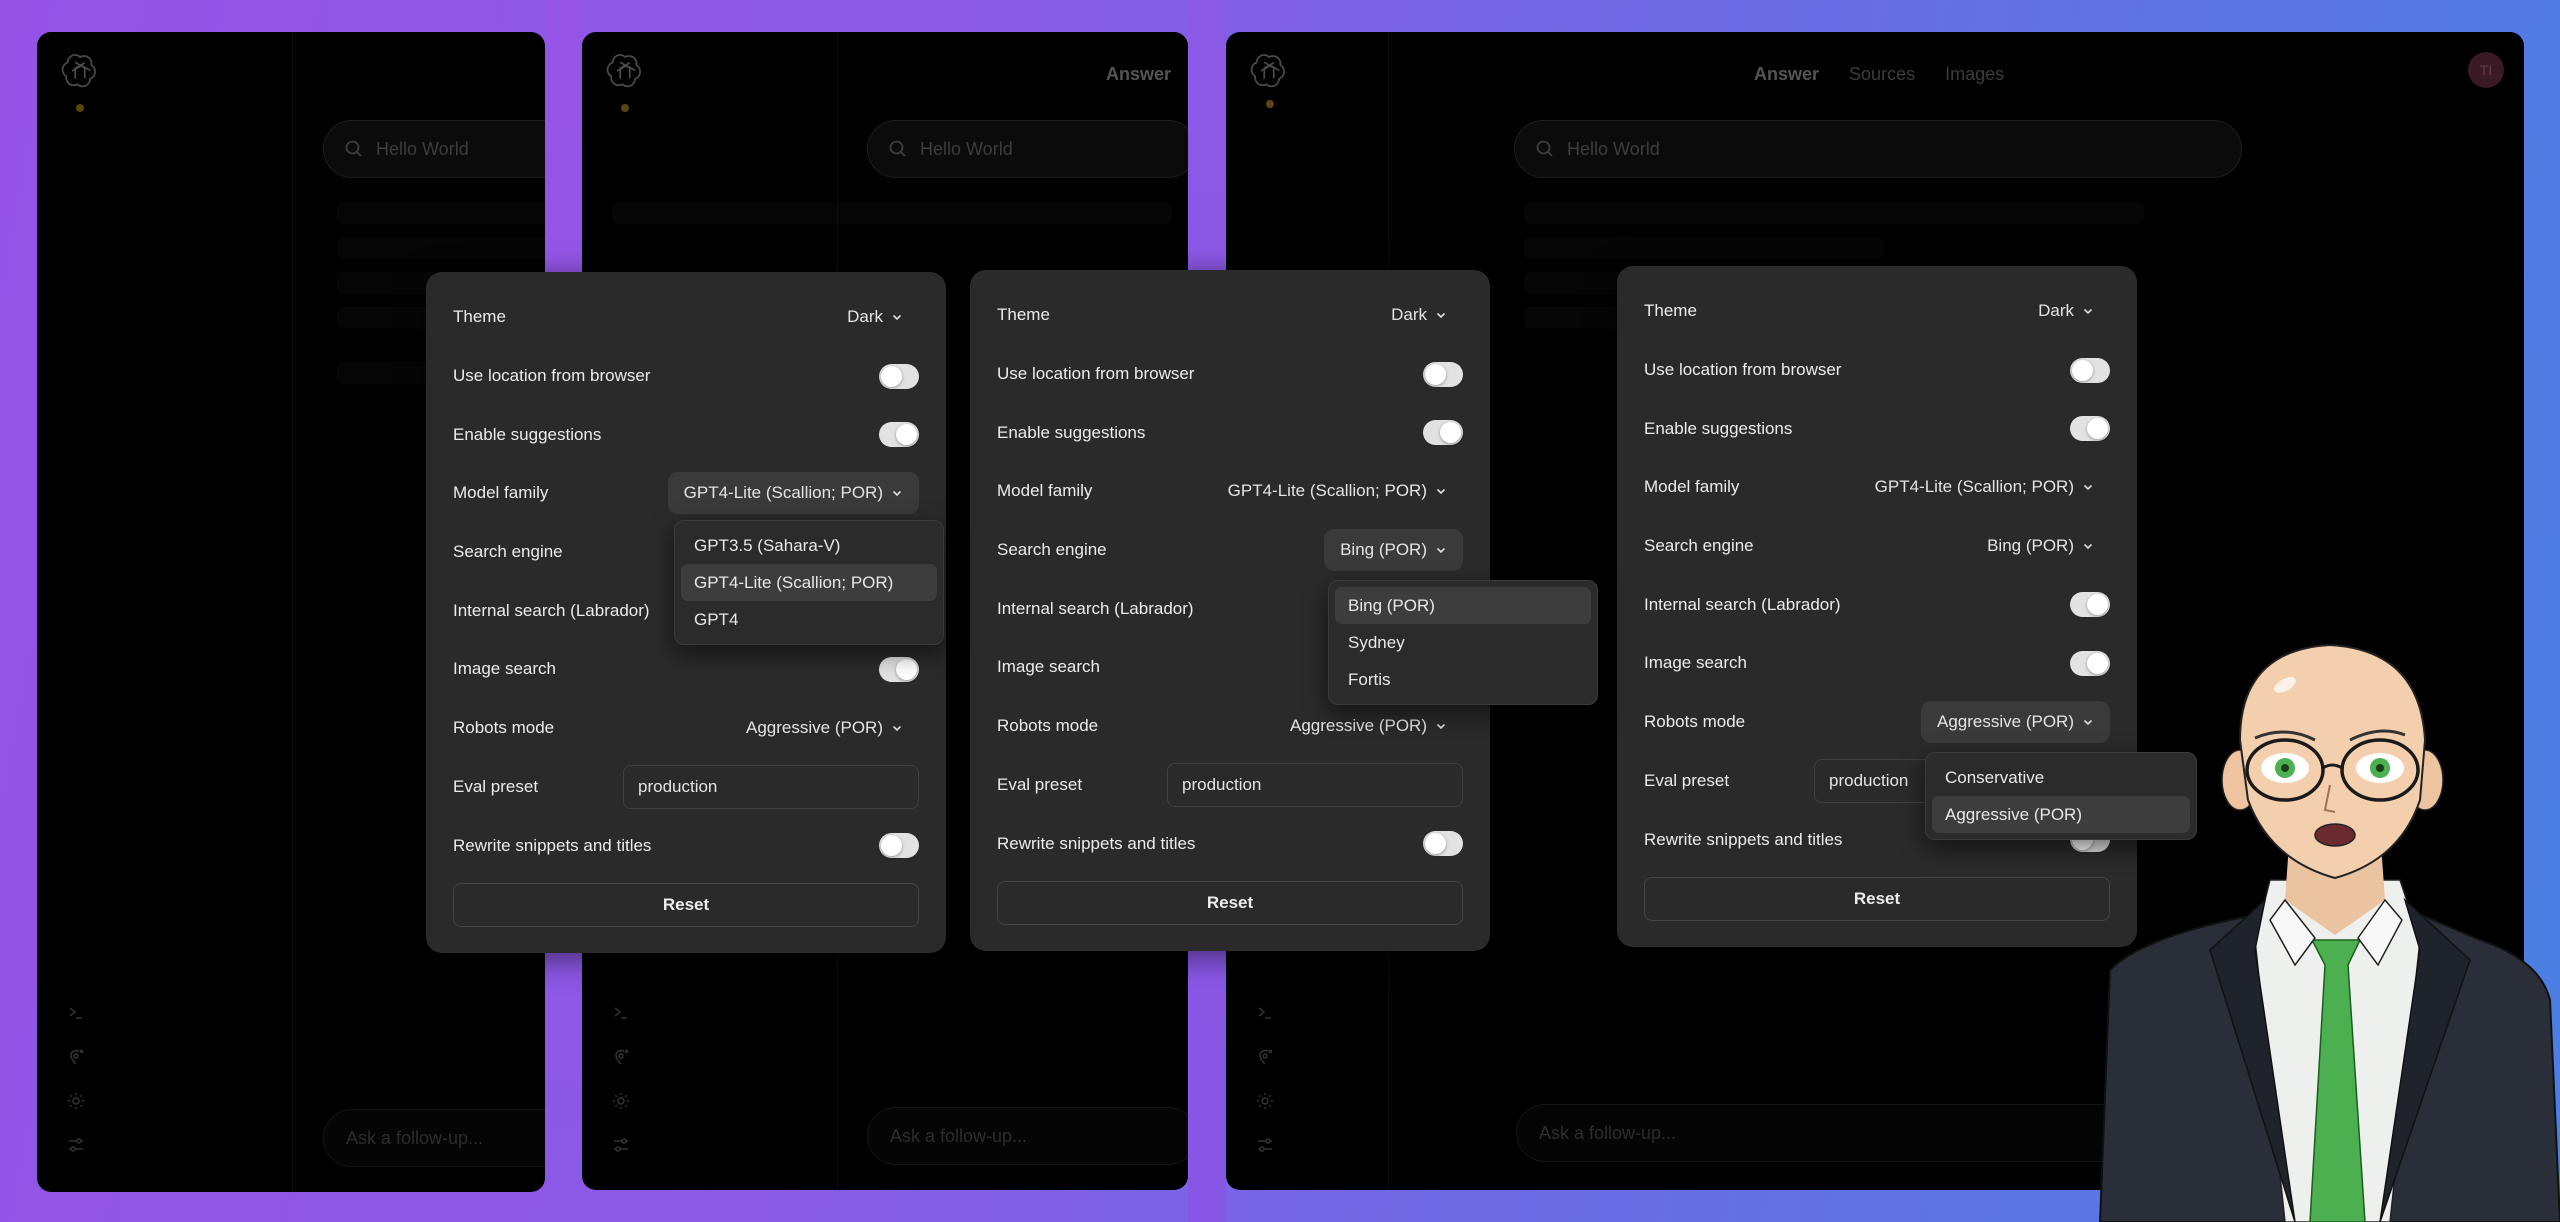 The image size is (2560, 1222). I want to click on menu-item-gpt4-lite: GPT4-Lite (Scallion; POR), so click(809, 582).